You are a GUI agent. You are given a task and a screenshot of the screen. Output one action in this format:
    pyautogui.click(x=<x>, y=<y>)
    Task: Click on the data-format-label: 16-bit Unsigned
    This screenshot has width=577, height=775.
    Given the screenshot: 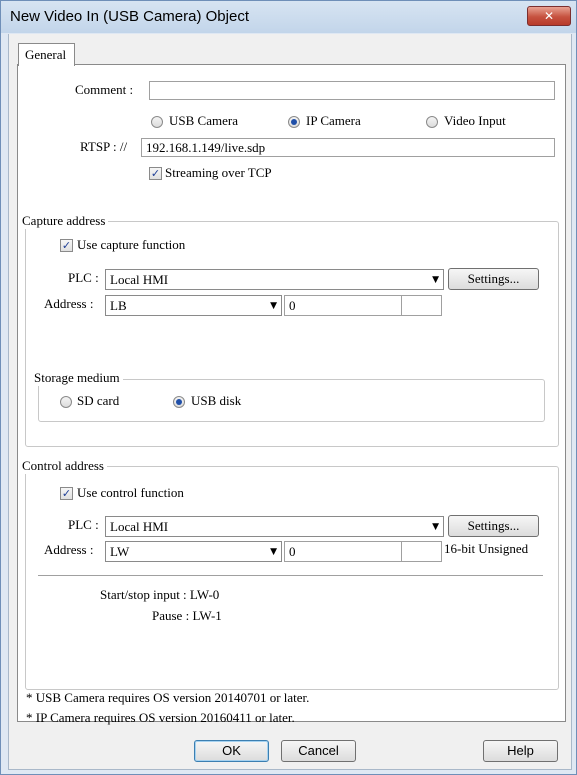 What is the action you would take?
    pyautogui.click(x=486, y=548)
    